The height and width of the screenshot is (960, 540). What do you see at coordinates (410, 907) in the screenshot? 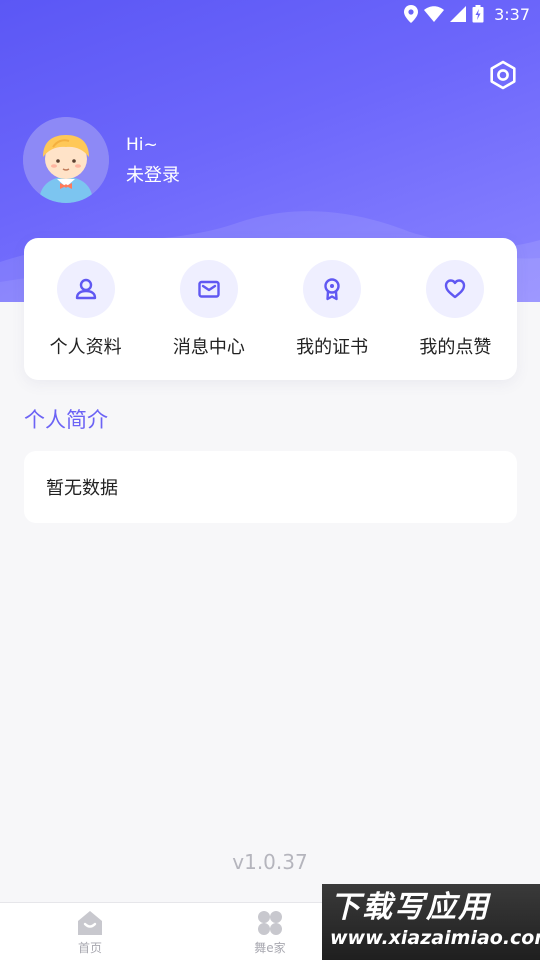
I see `watermark-title: 下载写应用` at bounding box center [410, 907].